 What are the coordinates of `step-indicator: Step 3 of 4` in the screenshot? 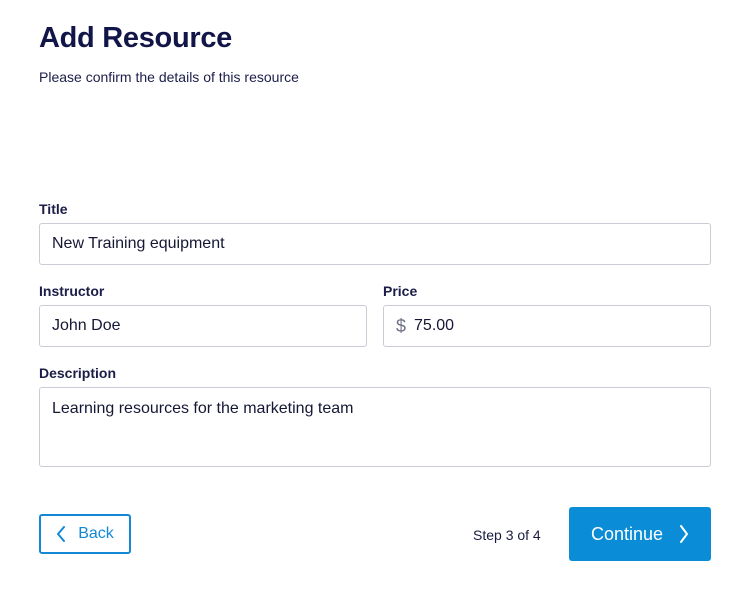 It's located at (507, 535).